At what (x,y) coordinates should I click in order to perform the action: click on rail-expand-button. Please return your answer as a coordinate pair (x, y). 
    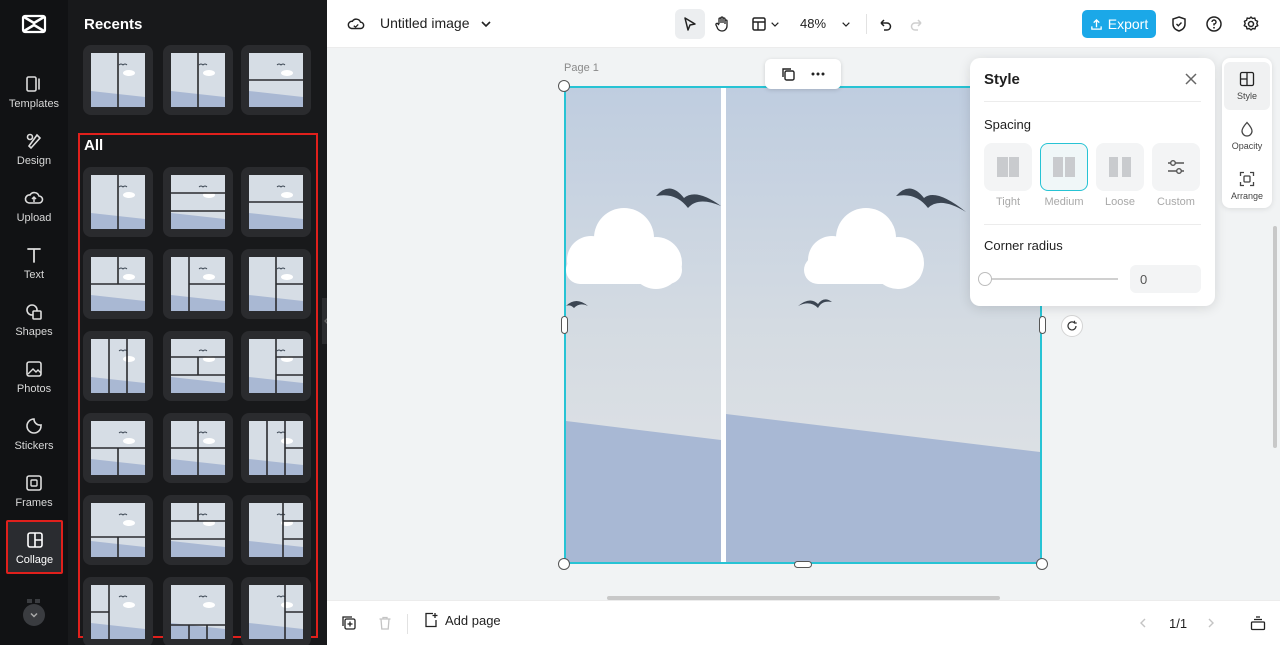
    Looking at the image, I should click on (34, 615).